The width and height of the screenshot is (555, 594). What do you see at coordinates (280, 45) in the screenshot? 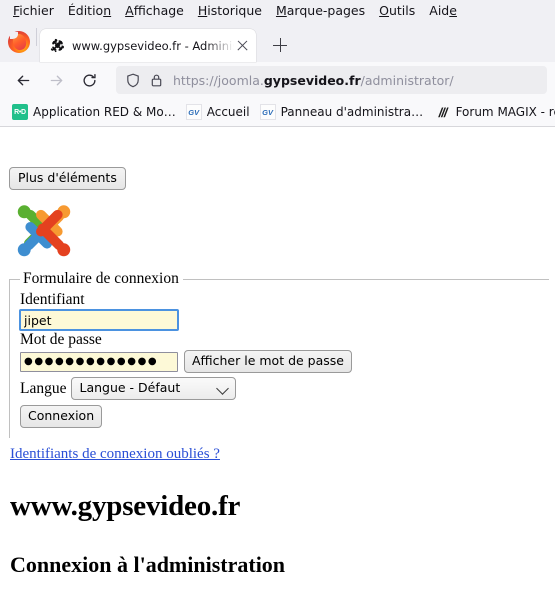
I see `new-tab-button` at bounding box center [280, 45].